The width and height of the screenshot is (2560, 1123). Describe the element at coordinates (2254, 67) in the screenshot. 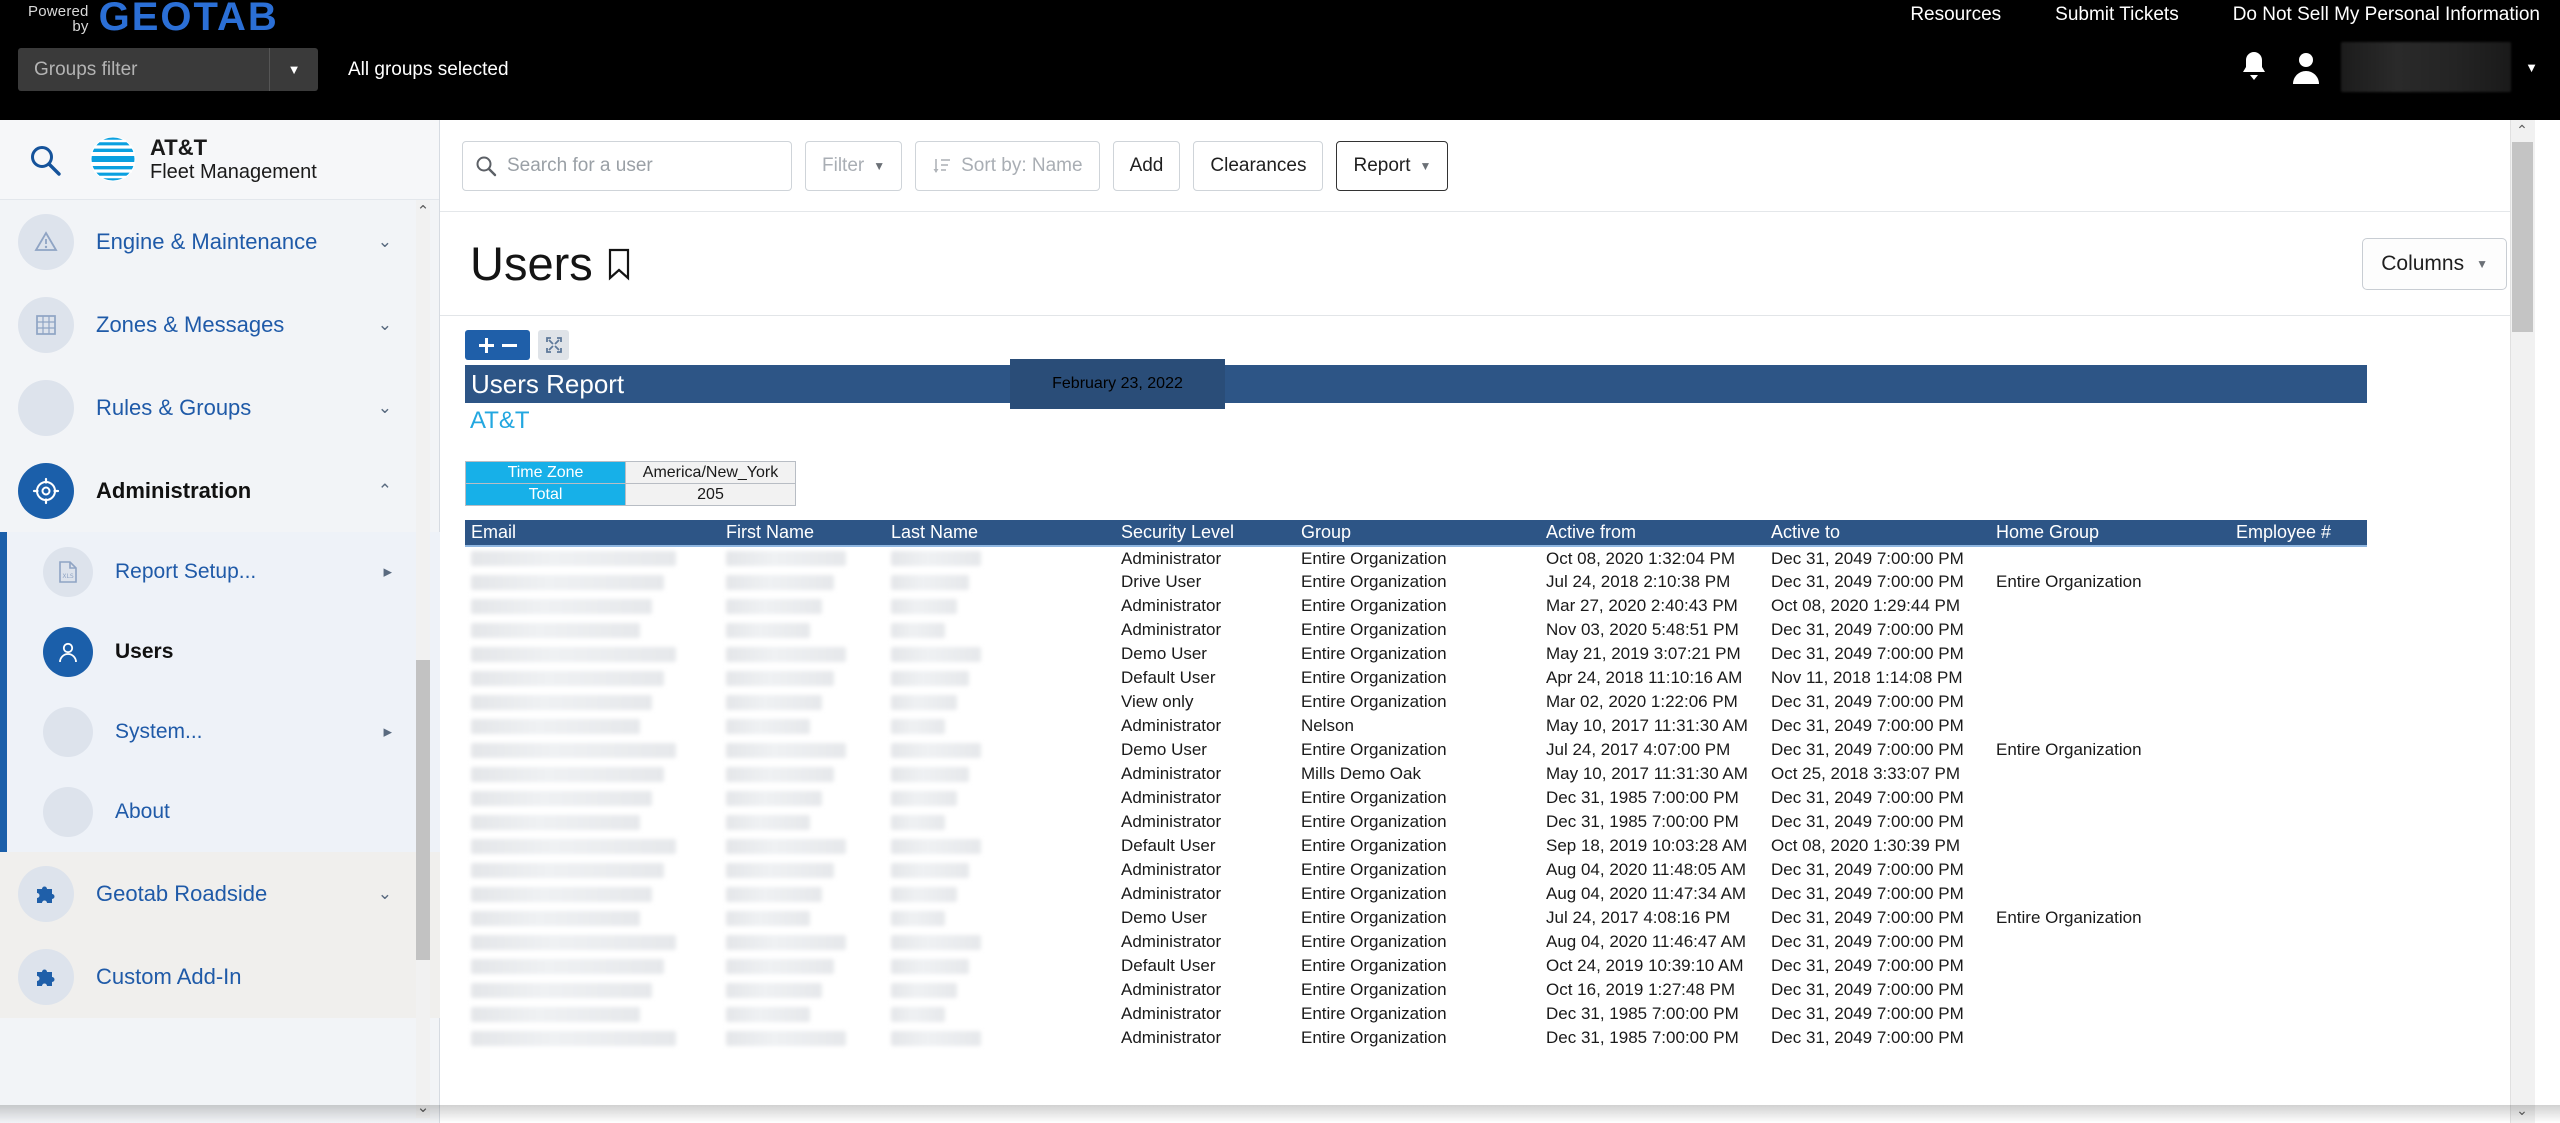

I see `bell-icon` at that location.